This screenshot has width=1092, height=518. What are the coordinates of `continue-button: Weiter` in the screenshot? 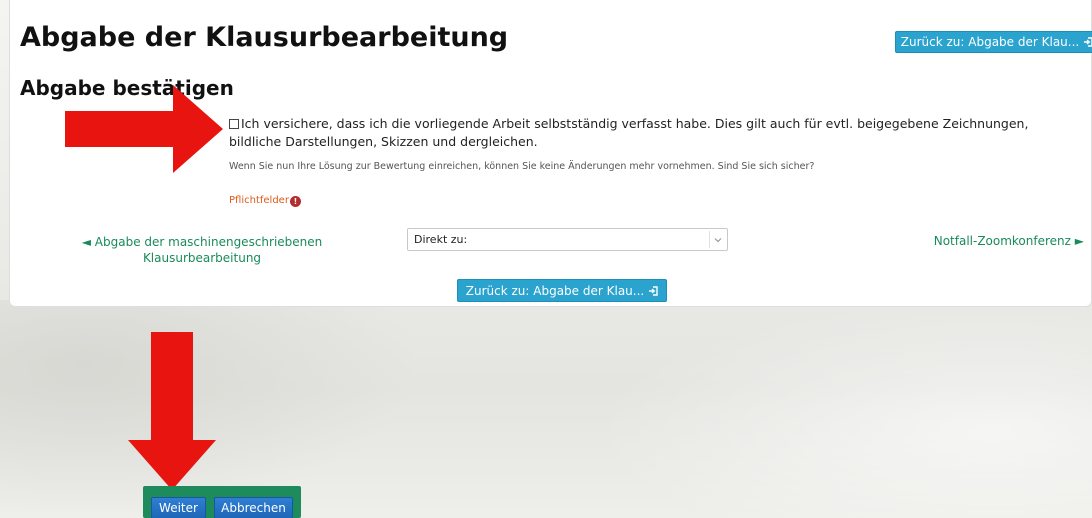 It's located at (178, 507).